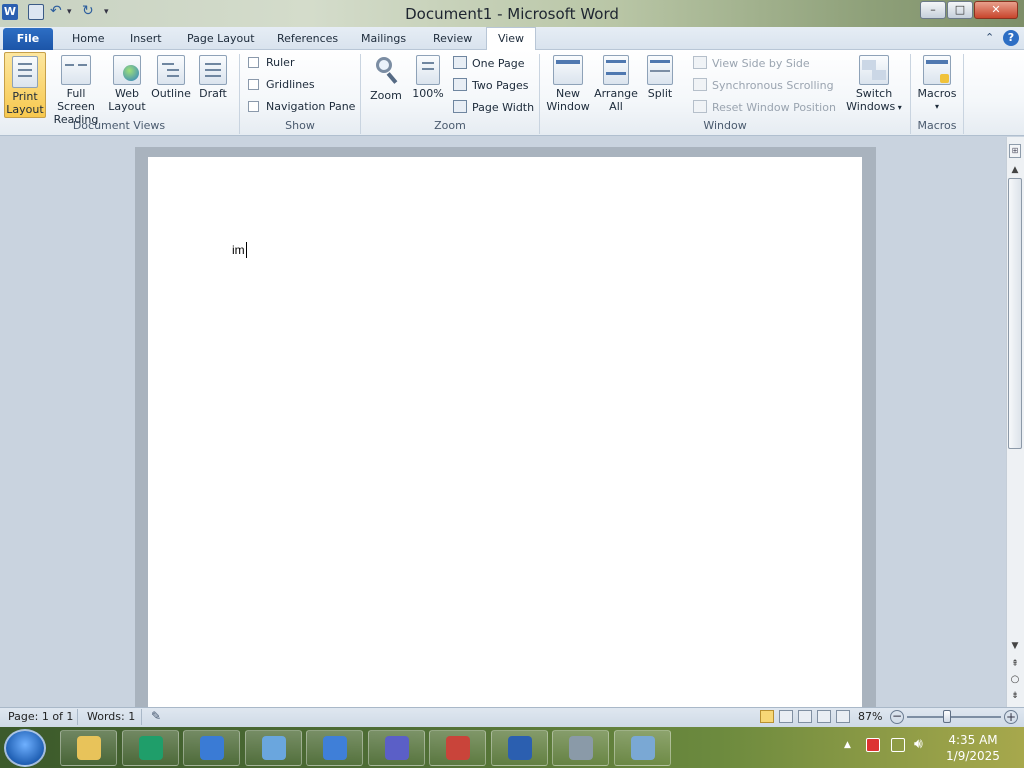 Image resolution: width=1024 pixels, height=768 pixels. What do you see at coordinates (937, 87) in the screenshot?
I see `macros-button: Macros ▾` at bounding box center [937, 87].